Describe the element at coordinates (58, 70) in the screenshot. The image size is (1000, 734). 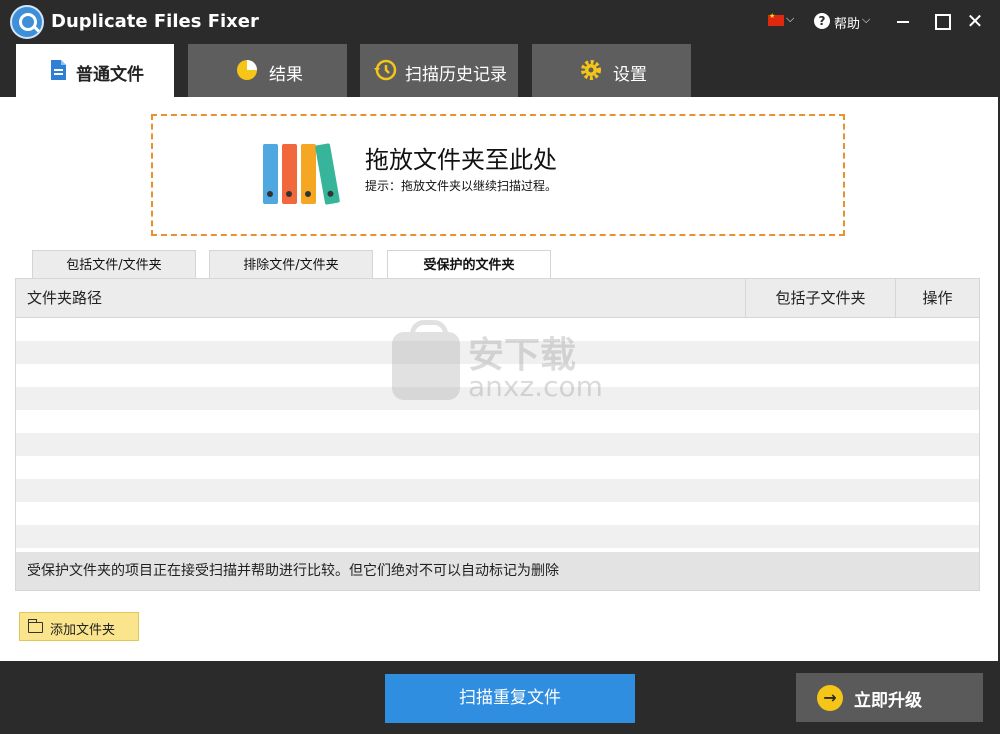
I see `document-icon` at that location.